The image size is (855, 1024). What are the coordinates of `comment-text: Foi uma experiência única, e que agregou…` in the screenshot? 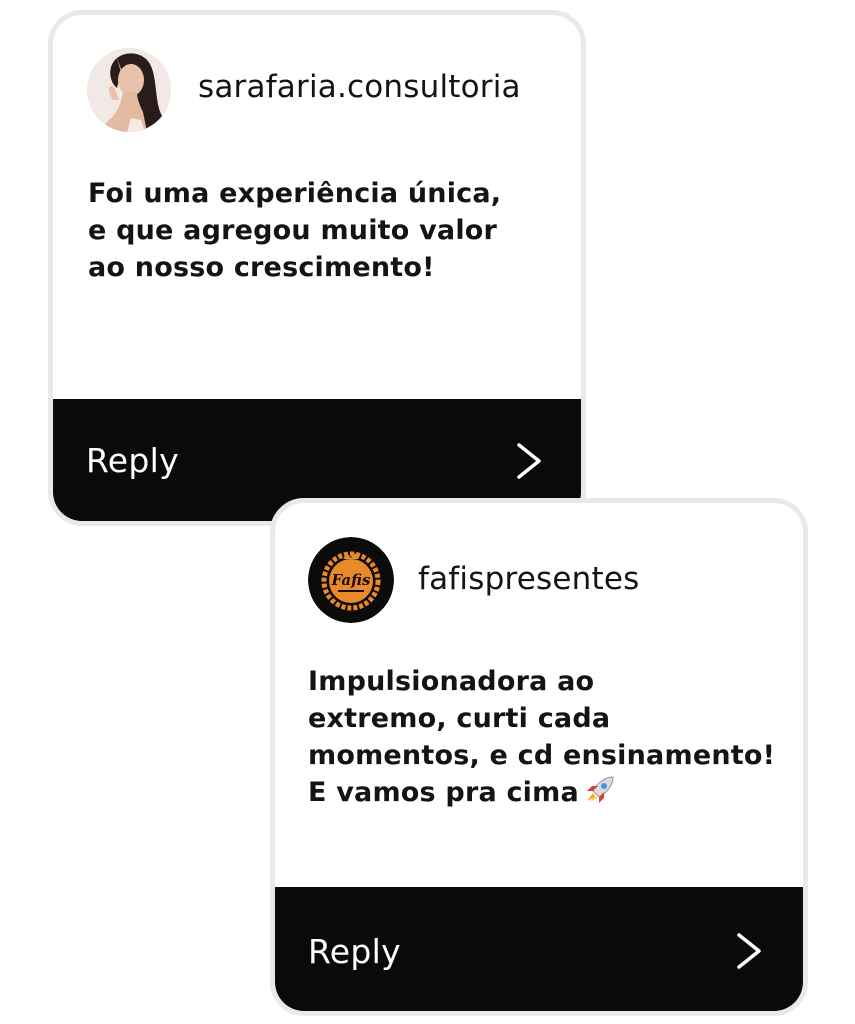 It's located at (295, 230).